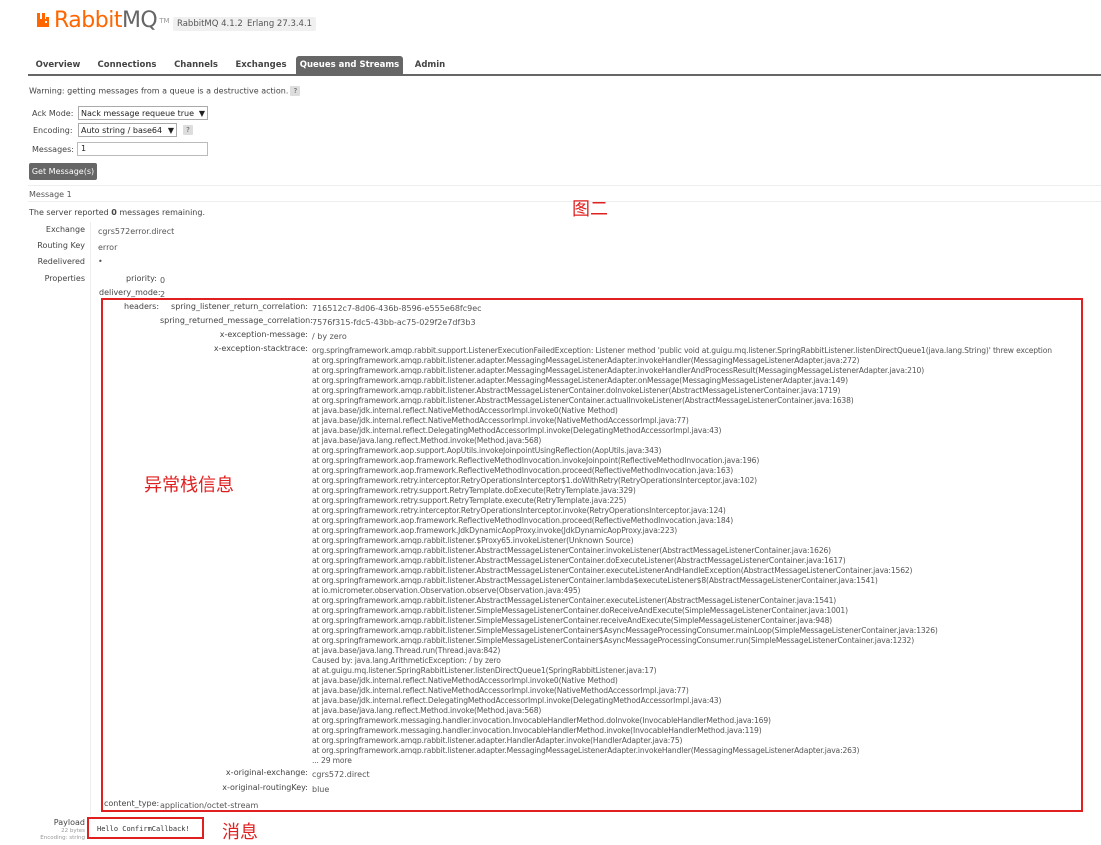 The height and width of the screenshot is (845, 1101). What do you see at coordinates (349, 65) in the screenshot?
I see `tab-queues-and-streams: Queues and Streams` at bounding box center [349, 65].